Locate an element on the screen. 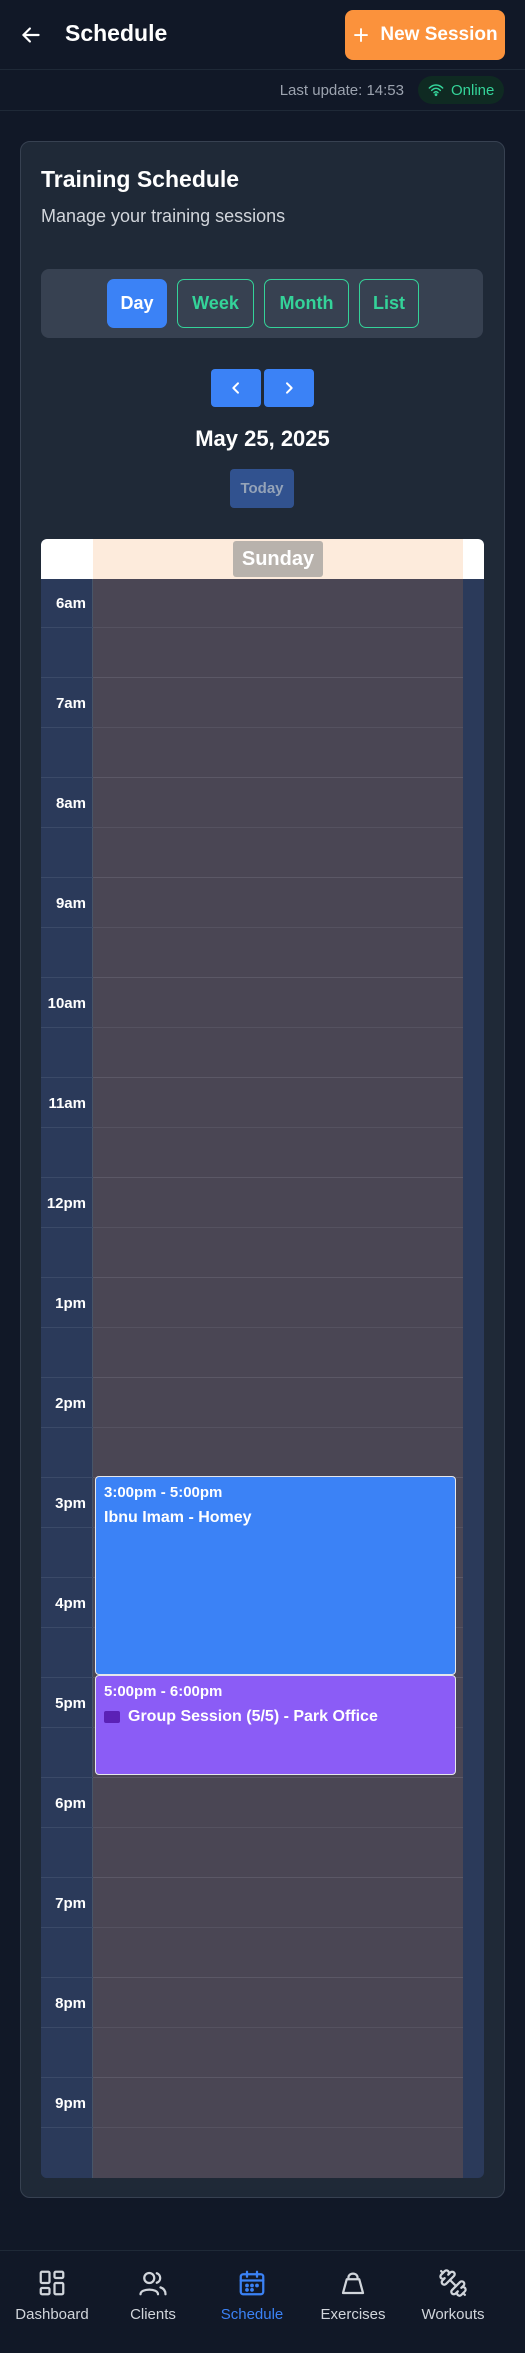 This screenshot has height=2353, width=525. time-label: 7pm is located at coordinates (70, 1903).